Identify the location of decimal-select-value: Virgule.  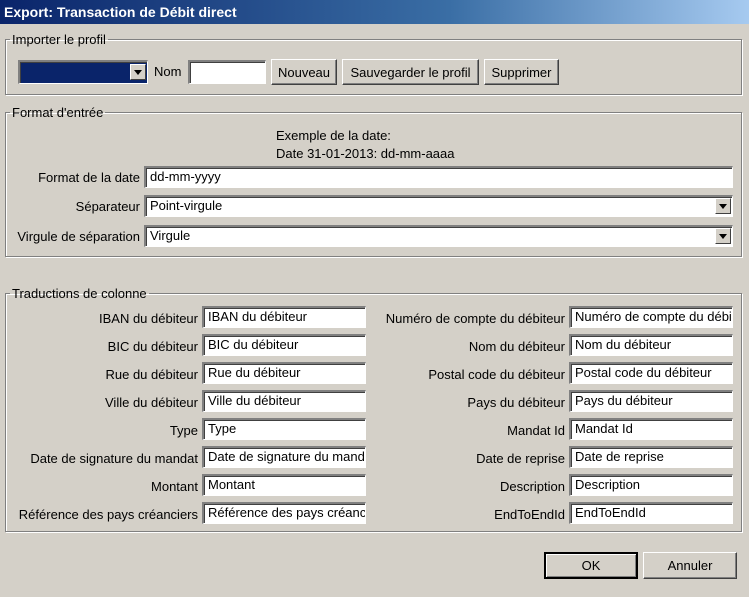
(170, 235).